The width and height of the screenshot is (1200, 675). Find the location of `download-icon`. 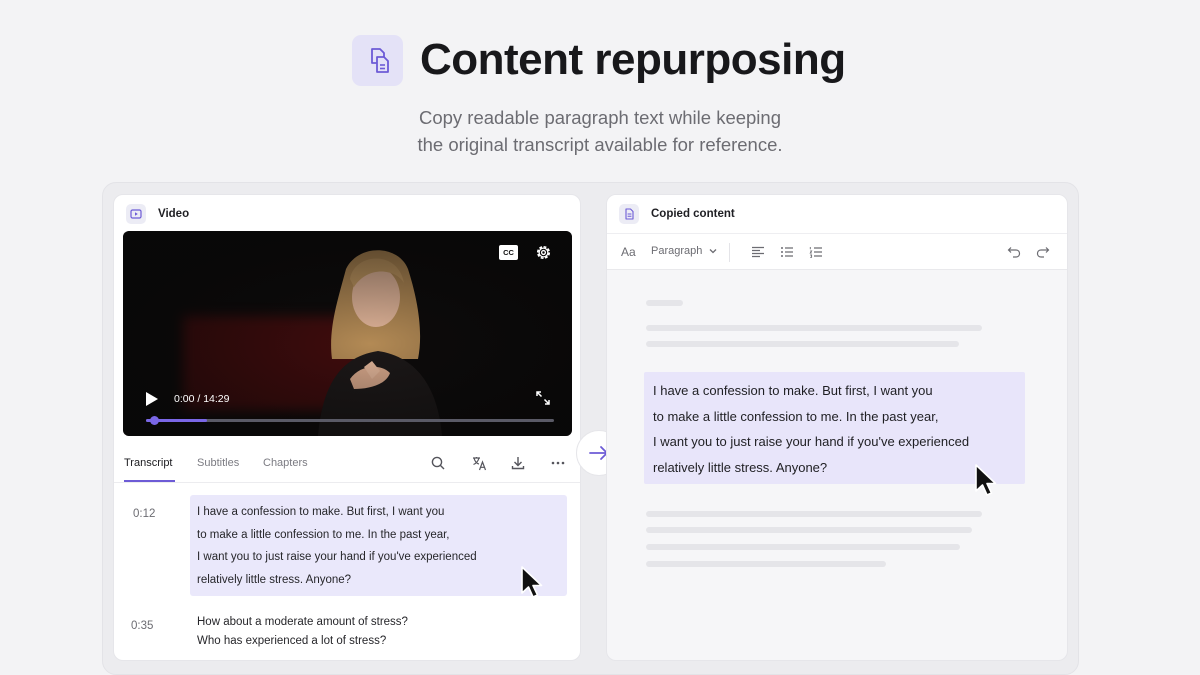

download-icon is located at coordinates (518, 463).